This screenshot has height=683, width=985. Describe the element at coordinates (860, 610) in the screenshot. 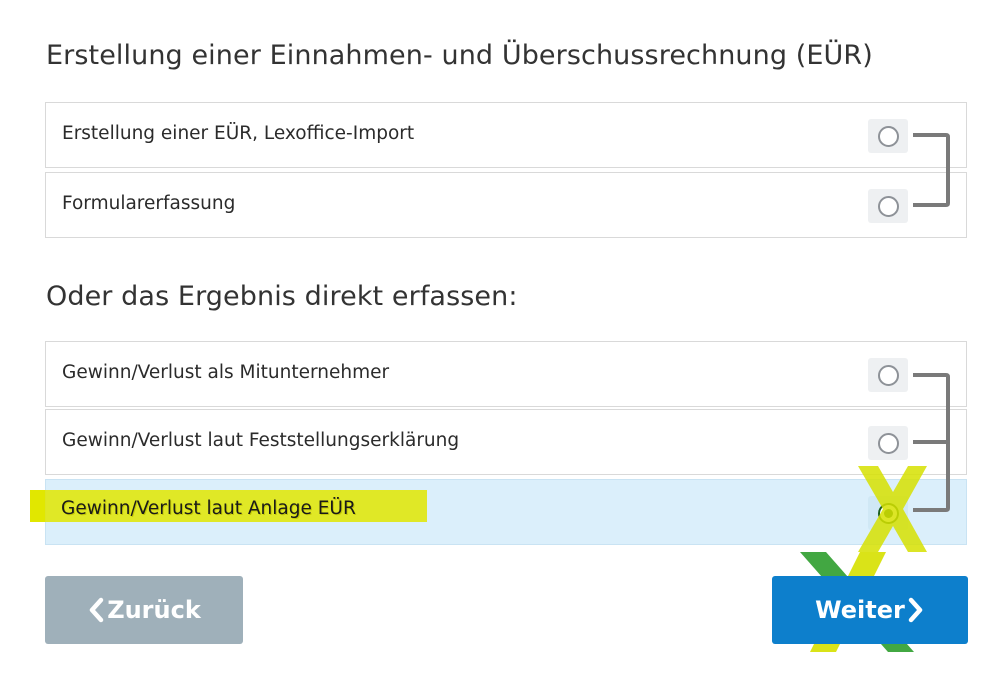

I see `next-button-label: Weiter` at that location.